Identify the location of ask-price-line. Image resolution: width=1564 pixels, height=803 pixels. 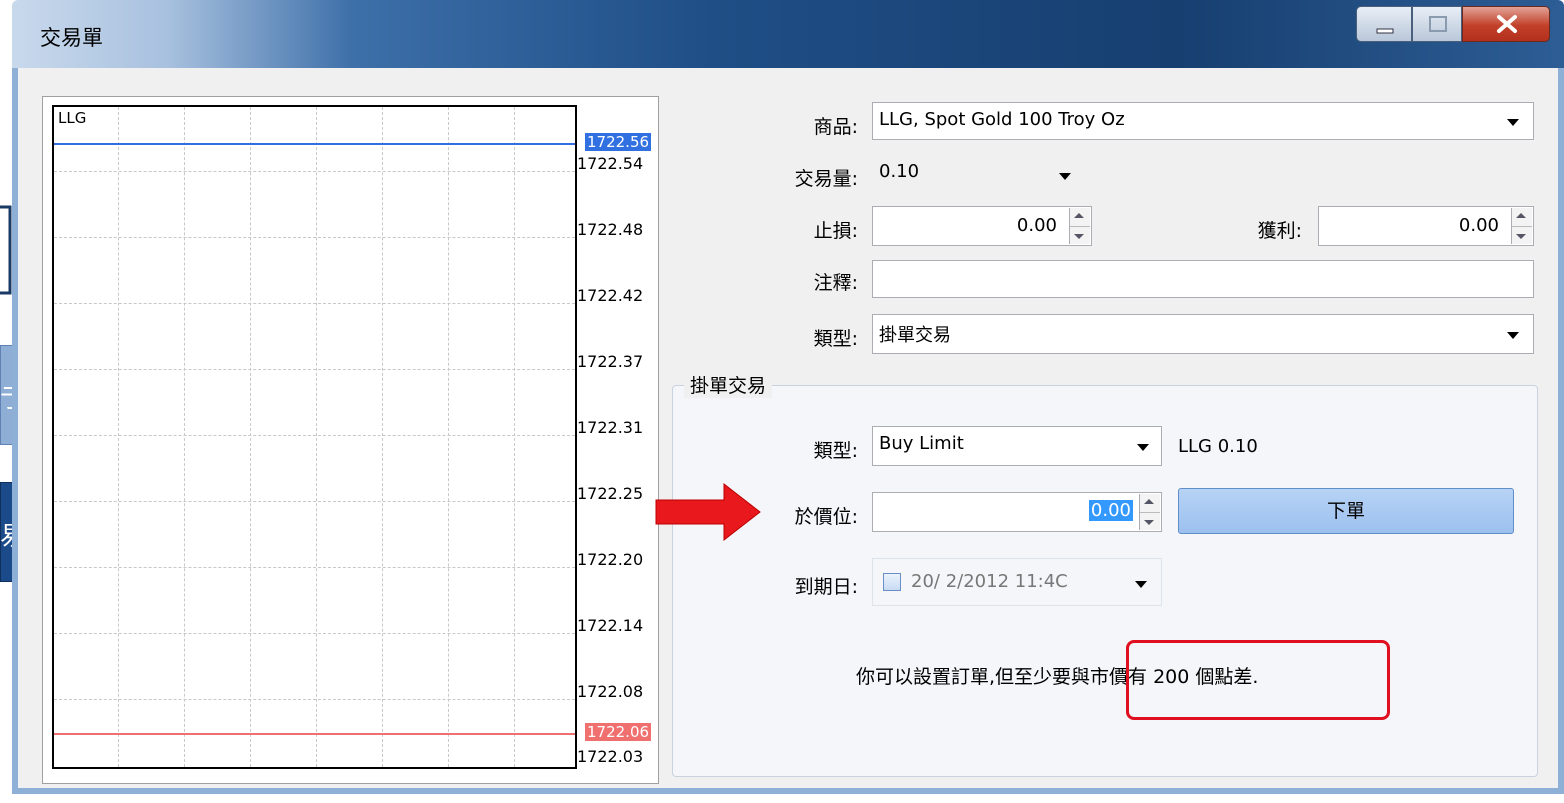
(314, 144).